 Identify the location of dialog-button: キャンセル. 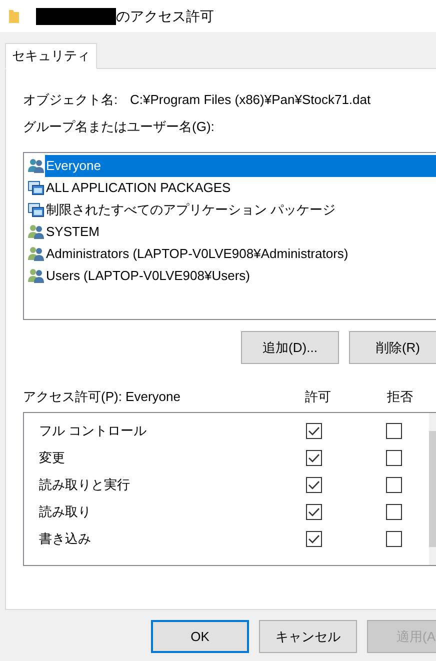
(308, 636).